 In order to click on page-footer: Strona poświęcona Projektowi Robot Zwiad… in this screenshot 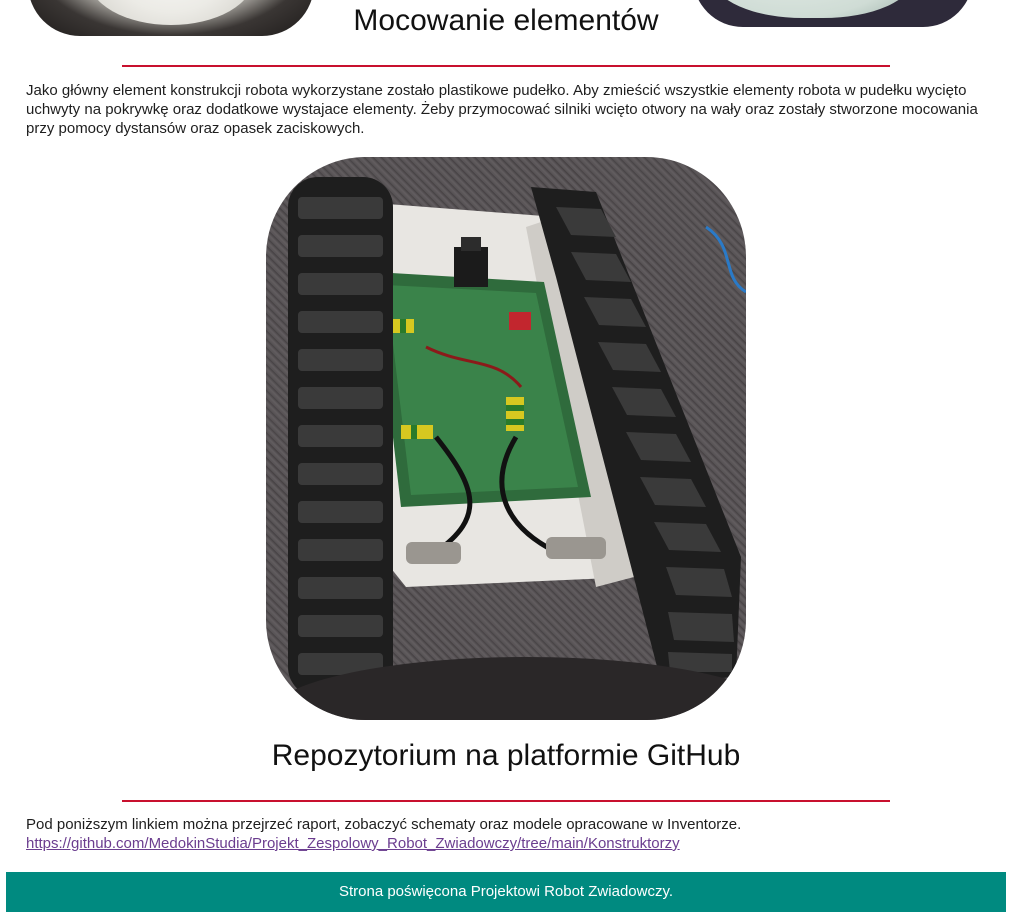, I will do `click(506, 892)`.